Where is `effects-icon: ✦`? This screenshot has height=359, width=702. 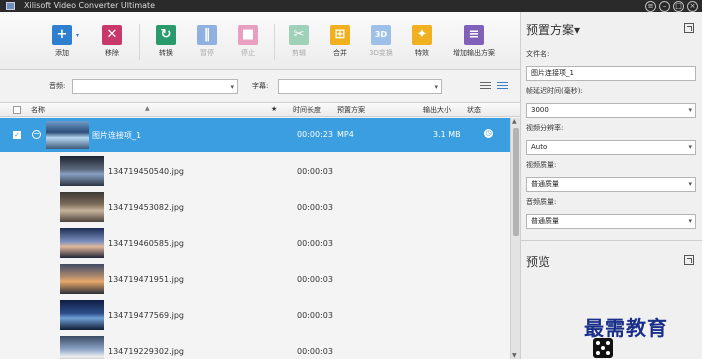 effects-icon: ✦ is located at coordinates (422, 35).